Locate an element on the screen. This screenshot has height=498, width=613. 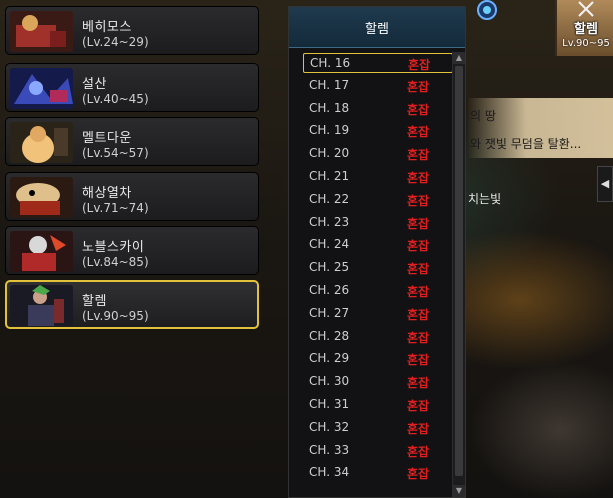
dungeon-name: 노블스카이 is located at coordinates (113, 247).